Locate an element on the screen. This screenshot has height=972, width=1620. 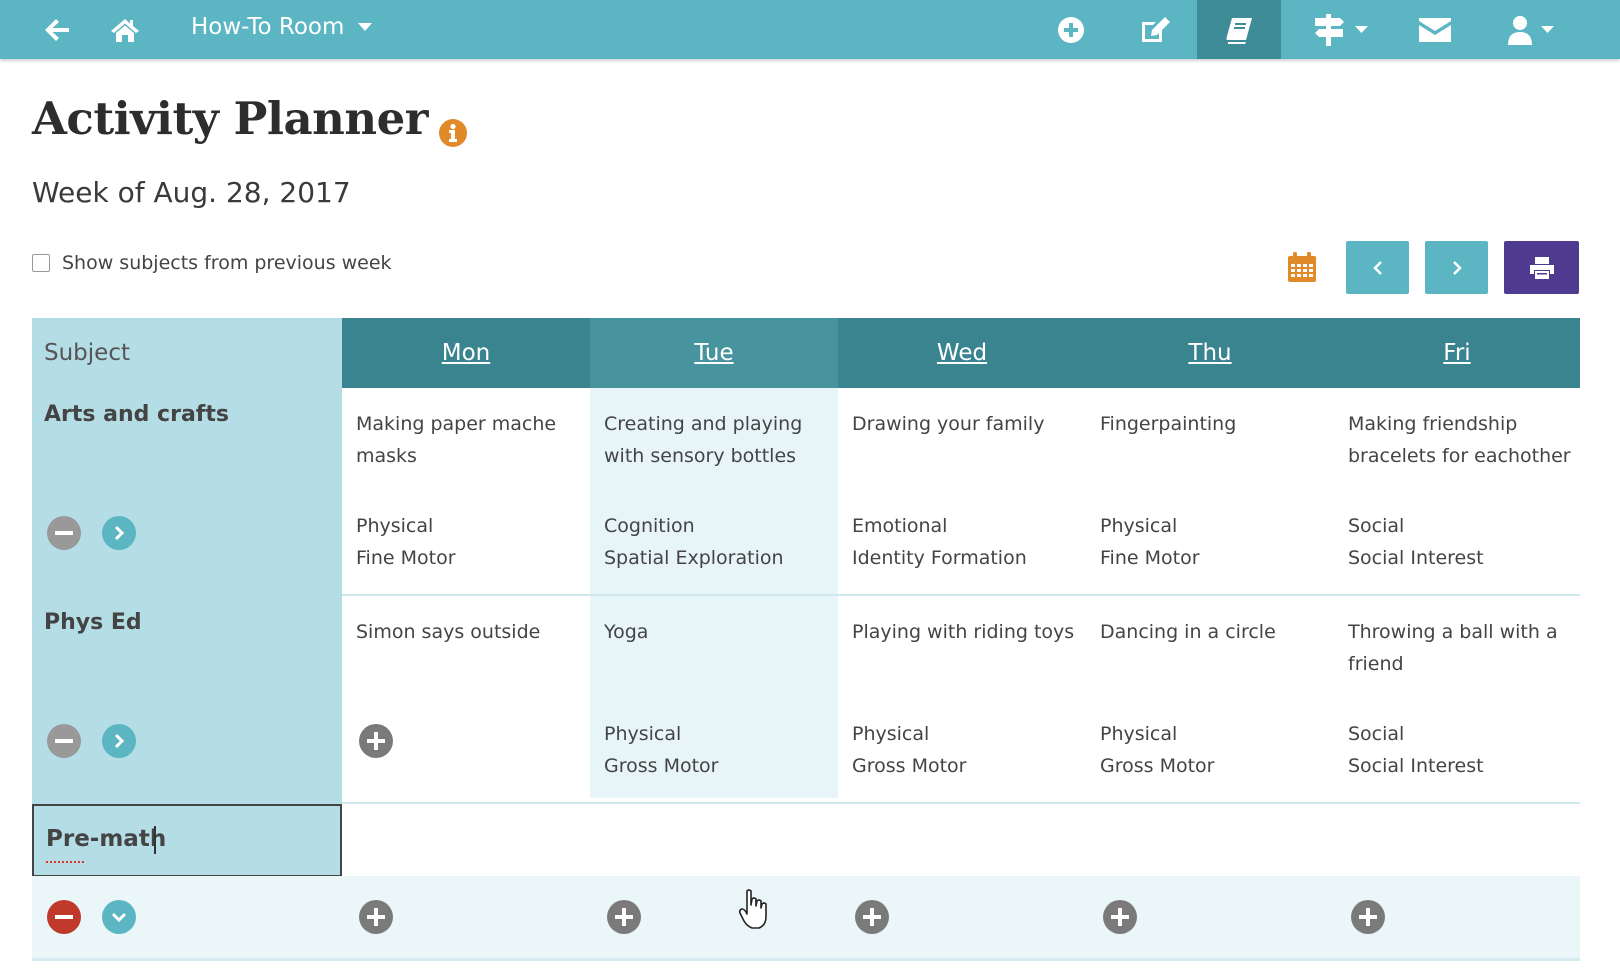
add-domain-button is located at coordinates (376, 741).